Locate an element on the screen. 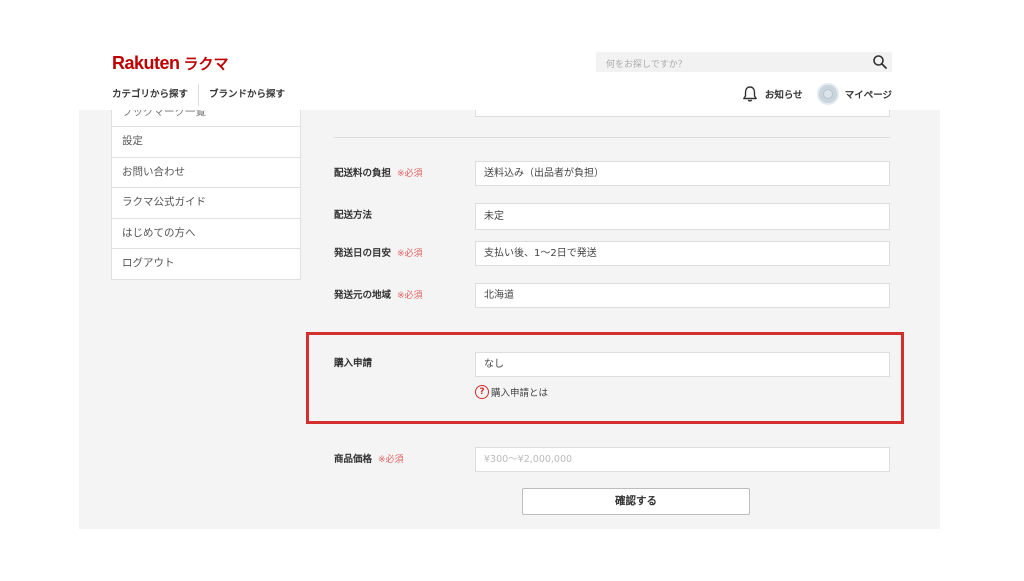 The width and height of the screenshot is (1024, 581). main-nav: カテゴリから探す ブランドから探す is located at coordinates (203, 95).